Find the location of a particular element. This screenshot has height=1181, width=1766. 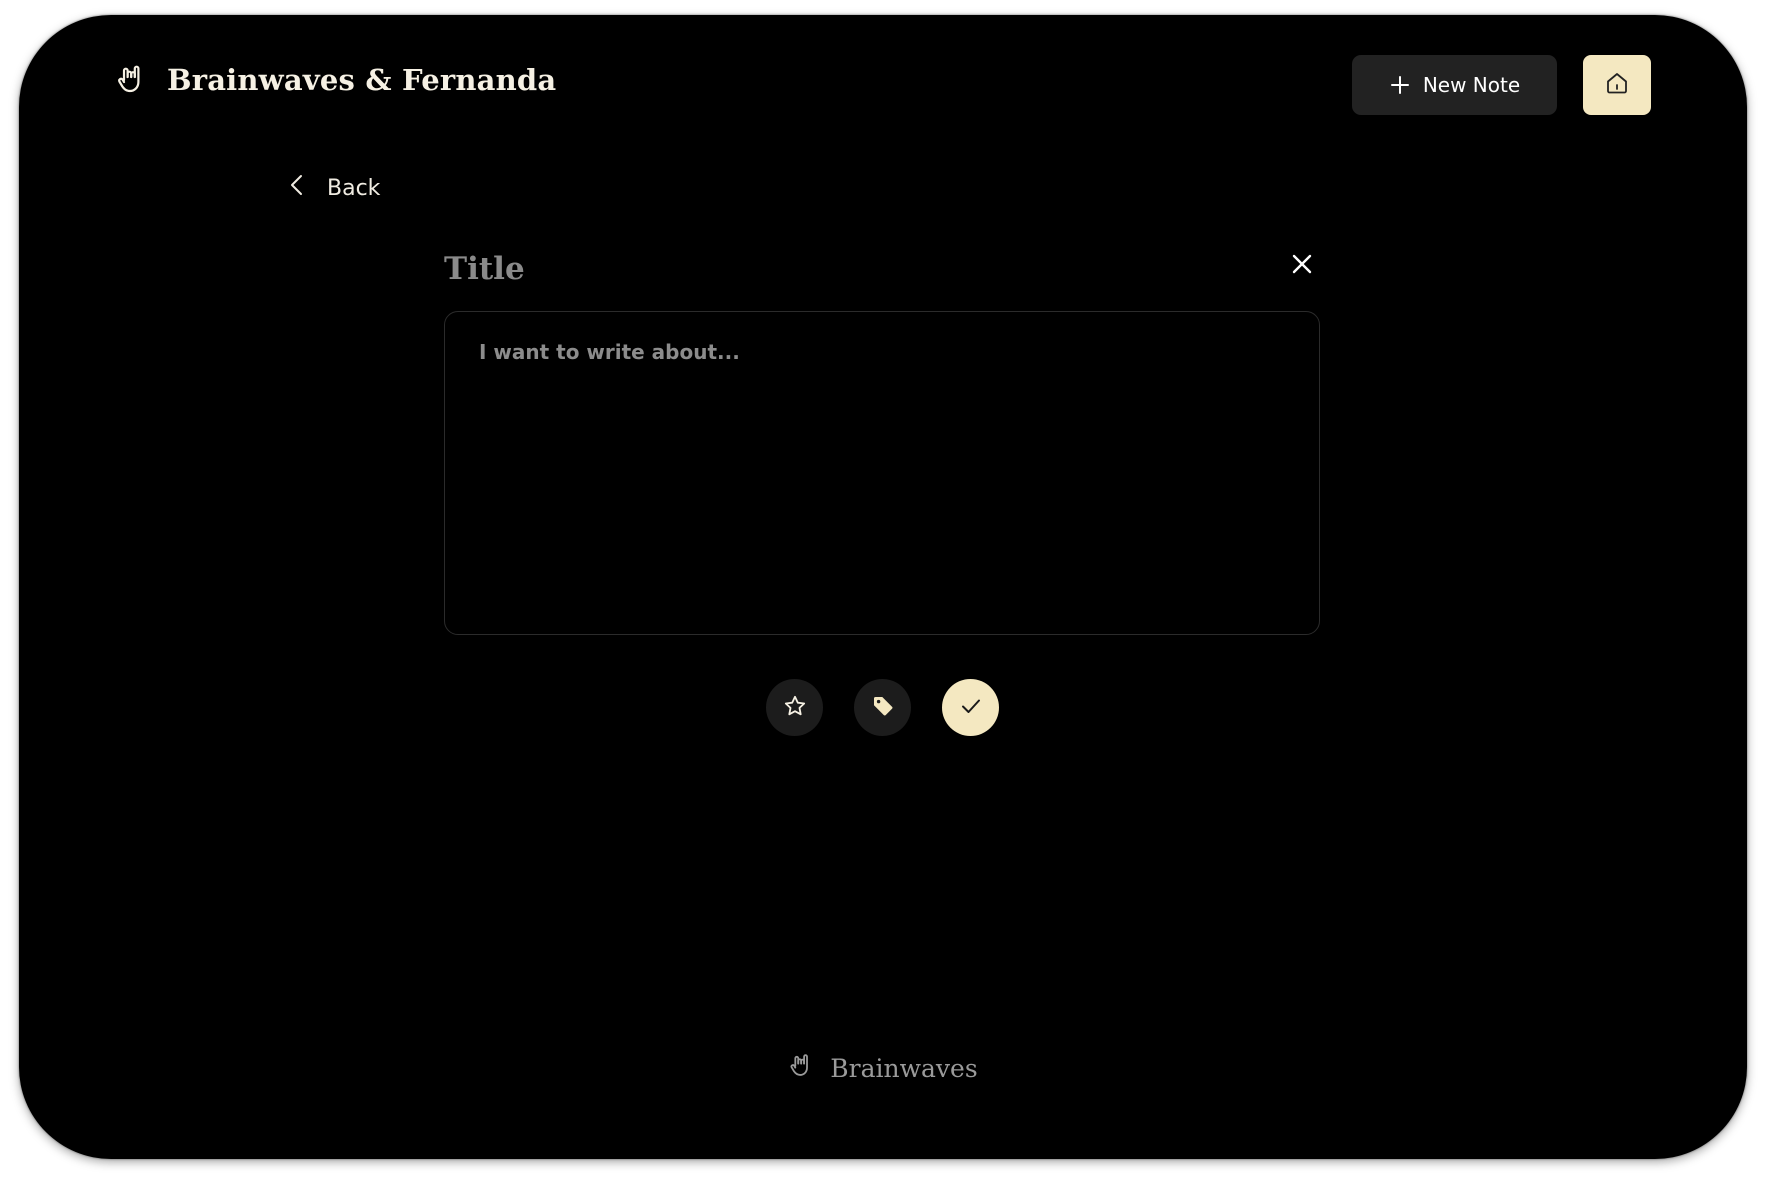

back-label: Back is located at coordinates (354, 188).